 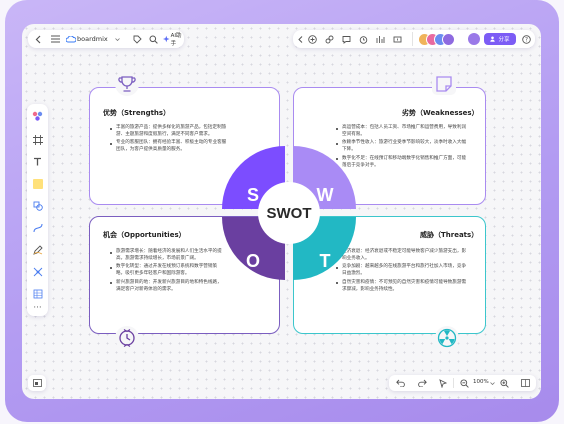 What do you see at coordinates (37, 116) in the screenshot?
I see `ai-palette-icon` at bounding box center [37, 116].